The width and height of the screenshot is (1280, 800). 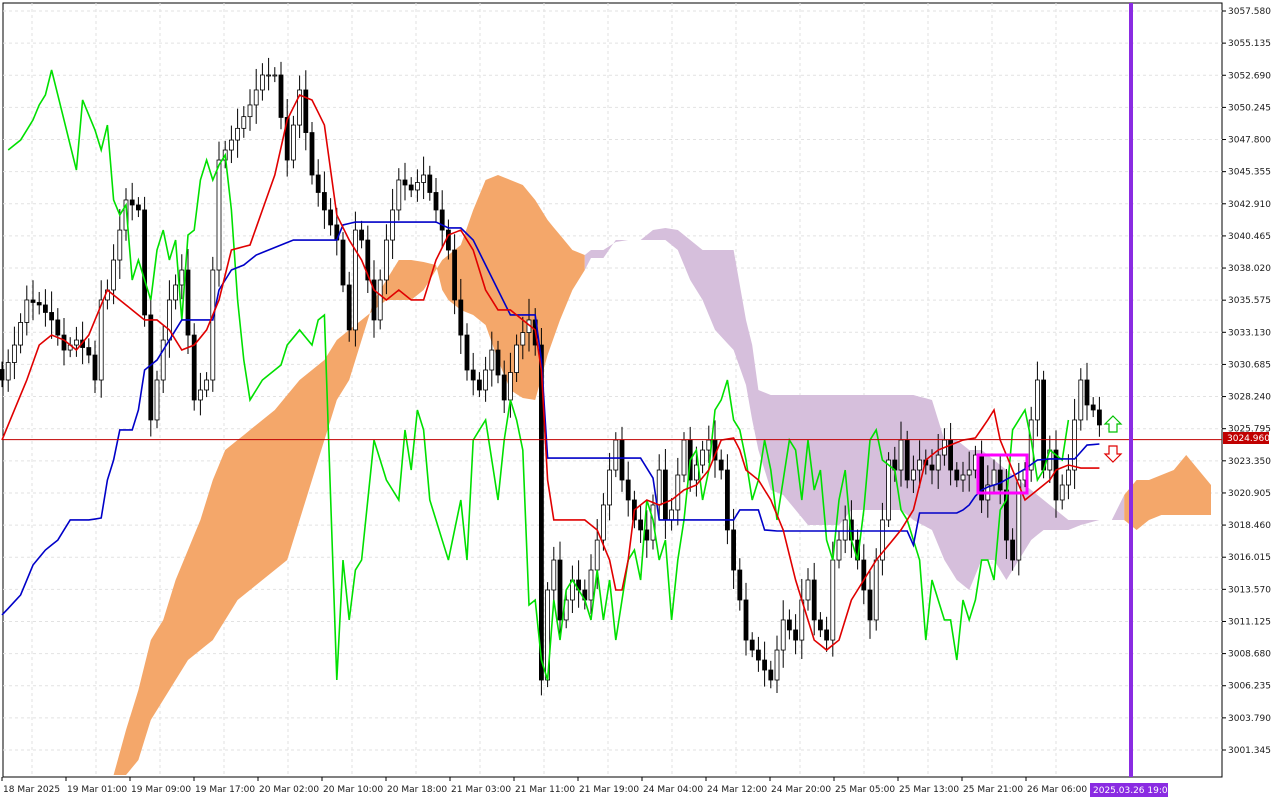 I want to click on x-tick-label: 19 Mar 17:00, so click(x=225, y=790).